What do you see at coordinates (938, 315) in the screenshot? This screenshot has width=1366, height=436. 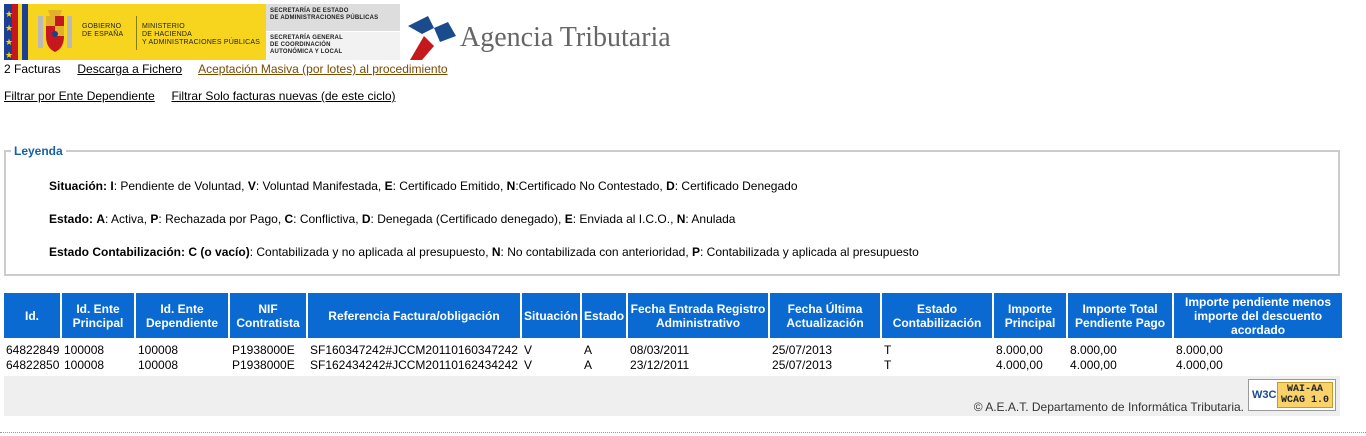 I see `col-header-estado-contabilizacion: Estado Contabilización` at bounding box center [938, 315].